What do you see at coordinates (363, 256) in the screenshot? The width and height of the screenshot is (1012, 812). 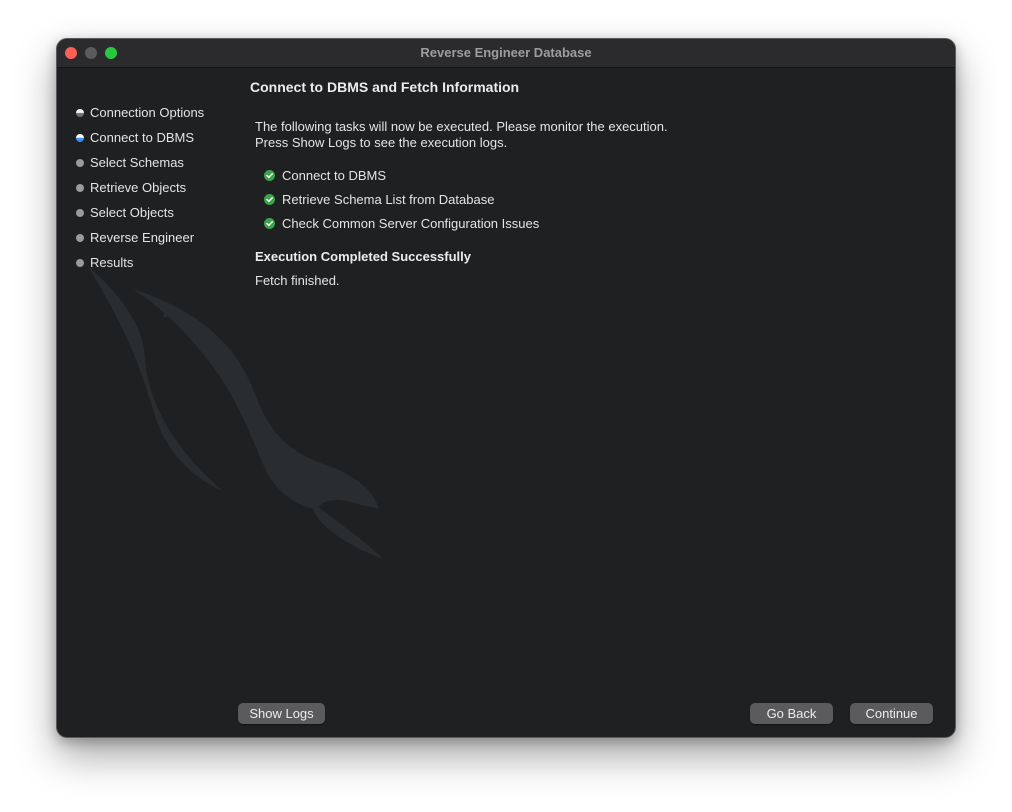 I see `execution-status-title: Execution Completed Successfully` at bounding box center [363, 256].